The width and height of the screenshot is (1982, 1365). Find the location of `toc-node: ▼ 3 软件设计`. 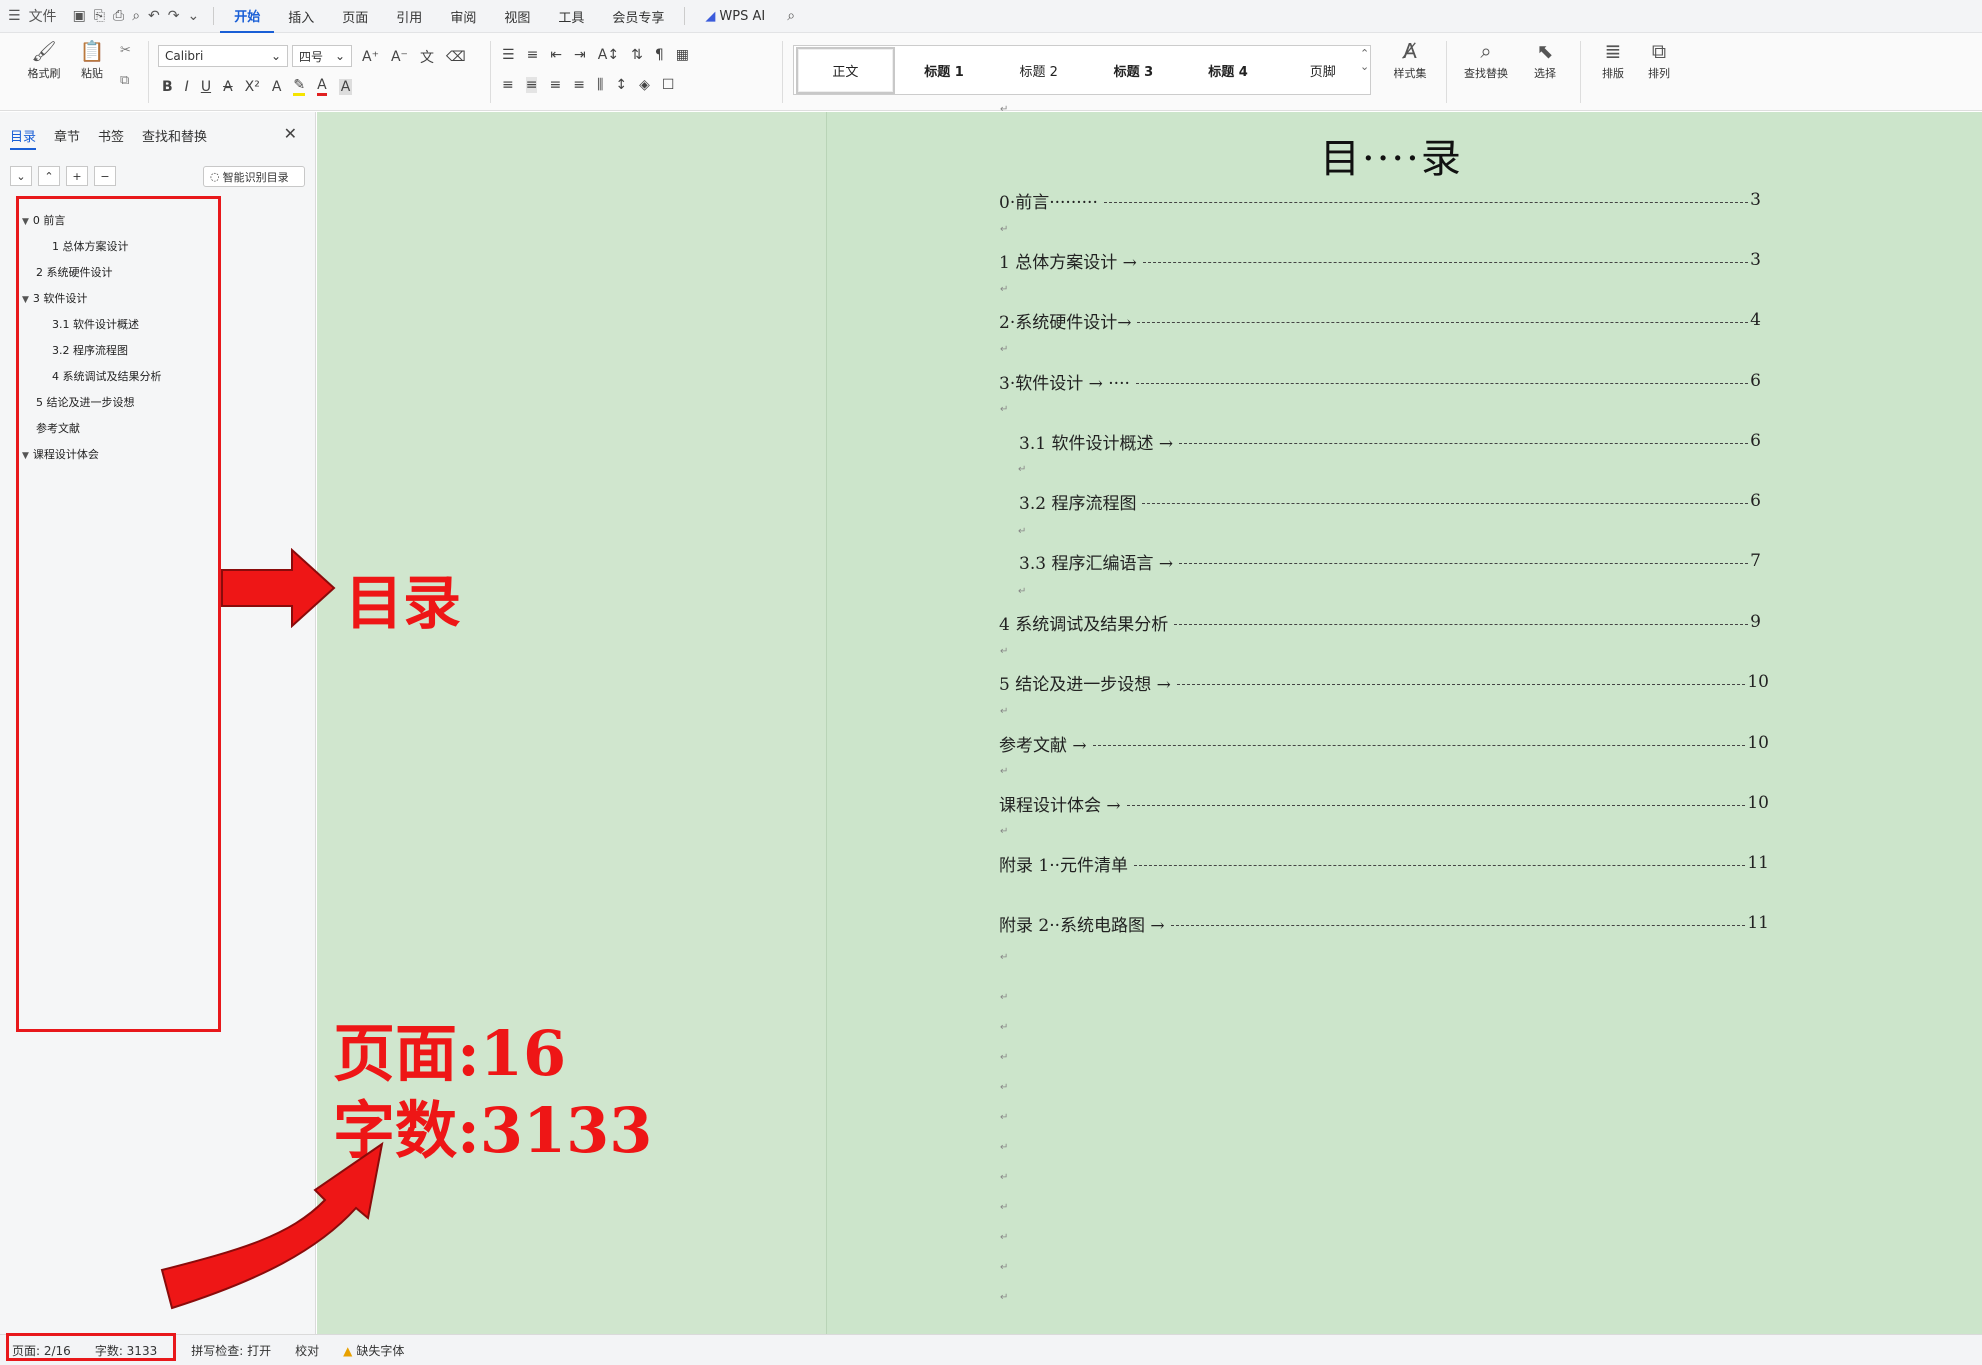

toc-node: ▼ 3 软件设计 is located at coordinates (54, 298).